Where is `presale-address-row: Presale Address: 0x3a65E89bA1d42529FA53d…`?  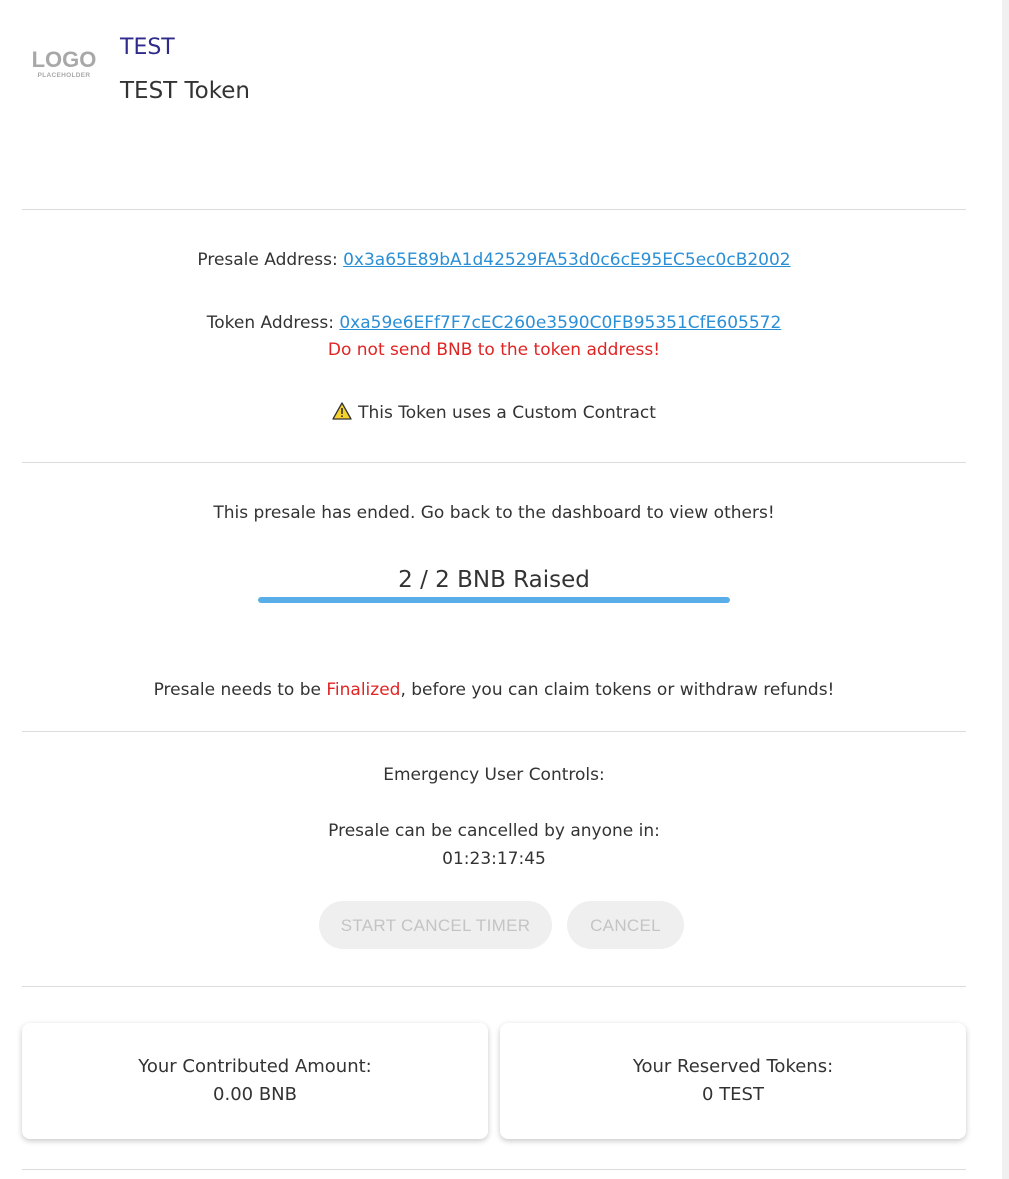 presale-address-row: Presale Address: 0x3a65E89bA1d42529FA53d… is located at coordinates (494, 260).